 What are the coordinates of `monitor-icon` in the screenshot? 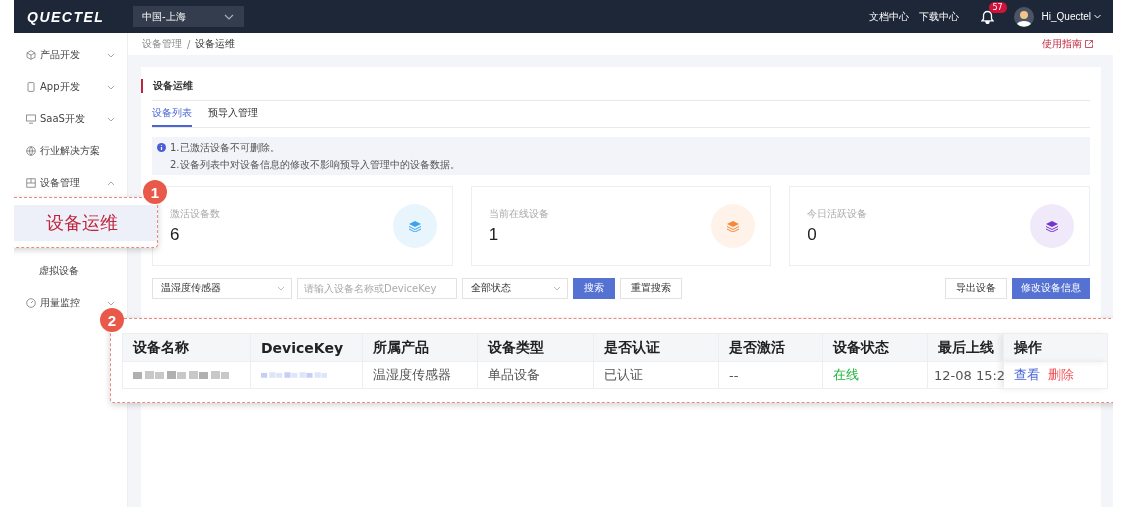 It's located at (31, 119).